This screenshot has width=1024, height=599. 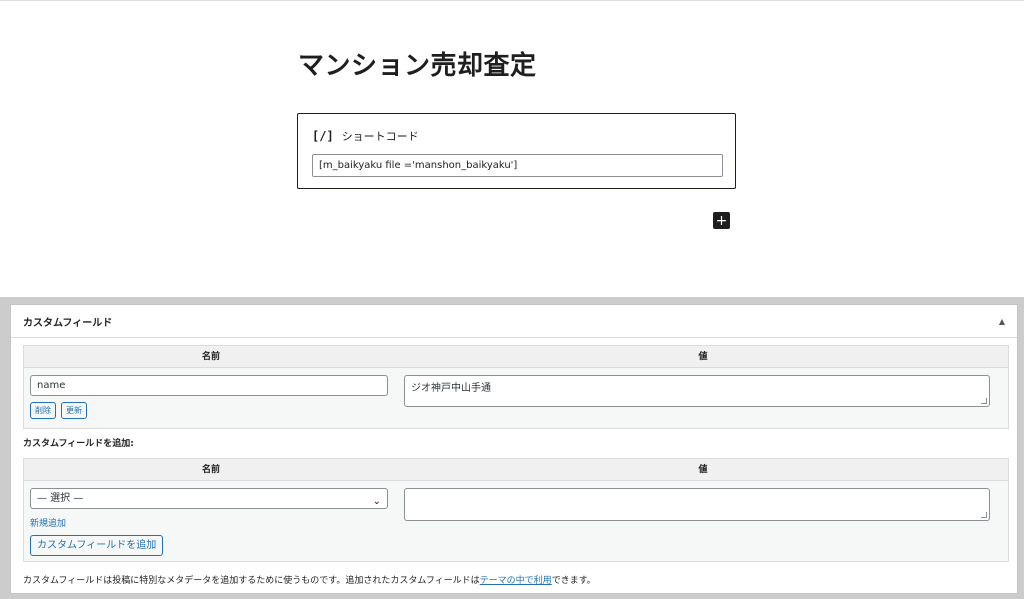 I want to click on existing-fields-table: 名前 値 name ジオ神戸中山手通 削除 更新, so click(x=516, y=387).